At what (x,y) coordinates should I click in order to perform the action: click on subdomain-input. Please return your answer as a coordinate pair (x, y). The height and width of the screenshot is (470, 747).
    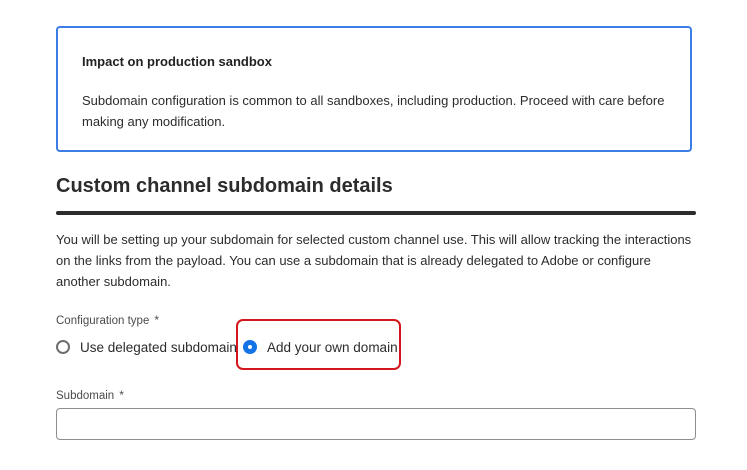
    Looking at the image, I should click on (376, 424).